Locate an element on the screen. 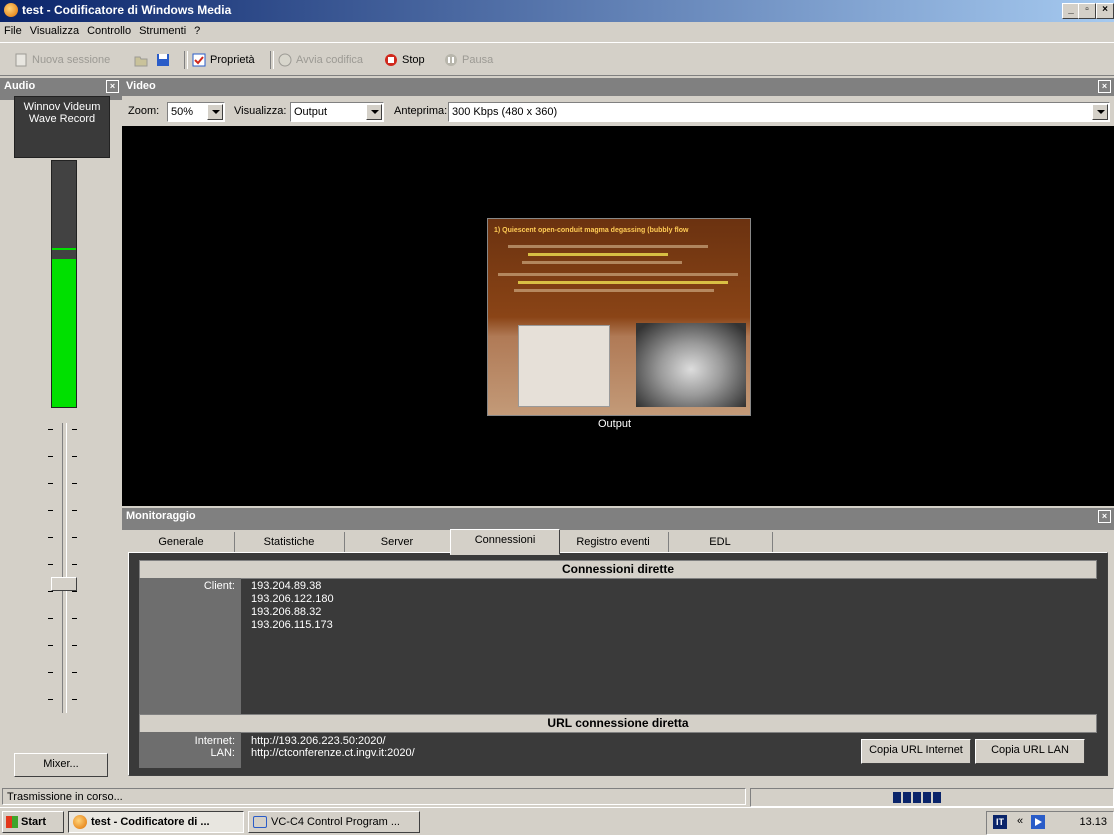 This screenshot has height=835, width=1114. clock: 13.13 is located at coordinates (1093, 822).